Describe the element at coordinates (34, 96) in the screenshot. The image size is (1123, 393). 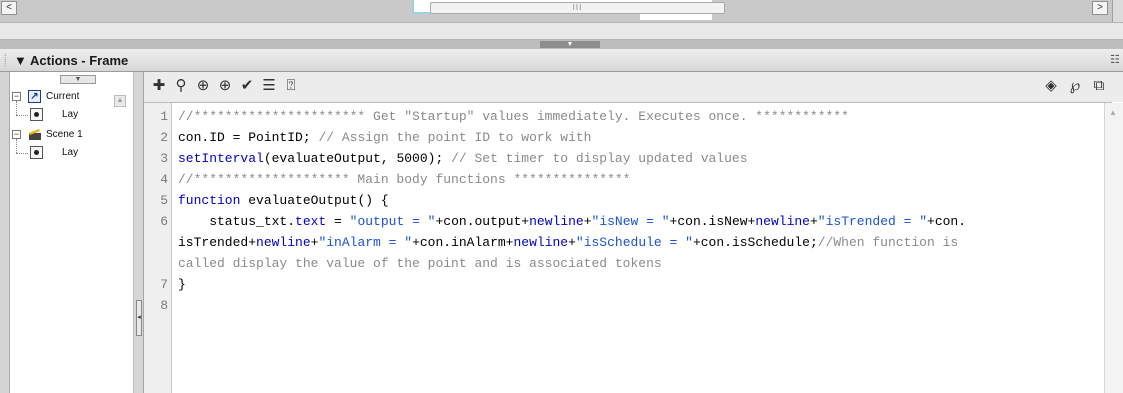
I see `current-selection-icon: ↗` at that location.